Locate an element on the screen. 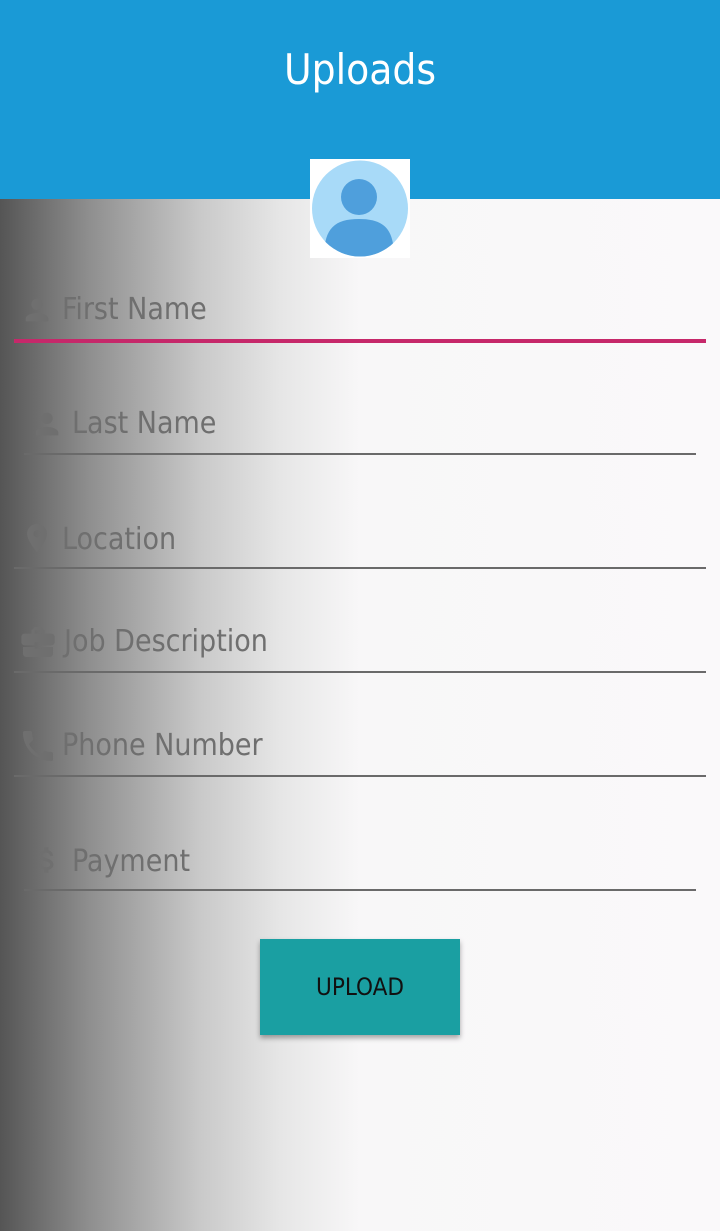 This screenshot has width=720, height=1231. payment-placeholder: Payment is located at coordinates (131, 861).